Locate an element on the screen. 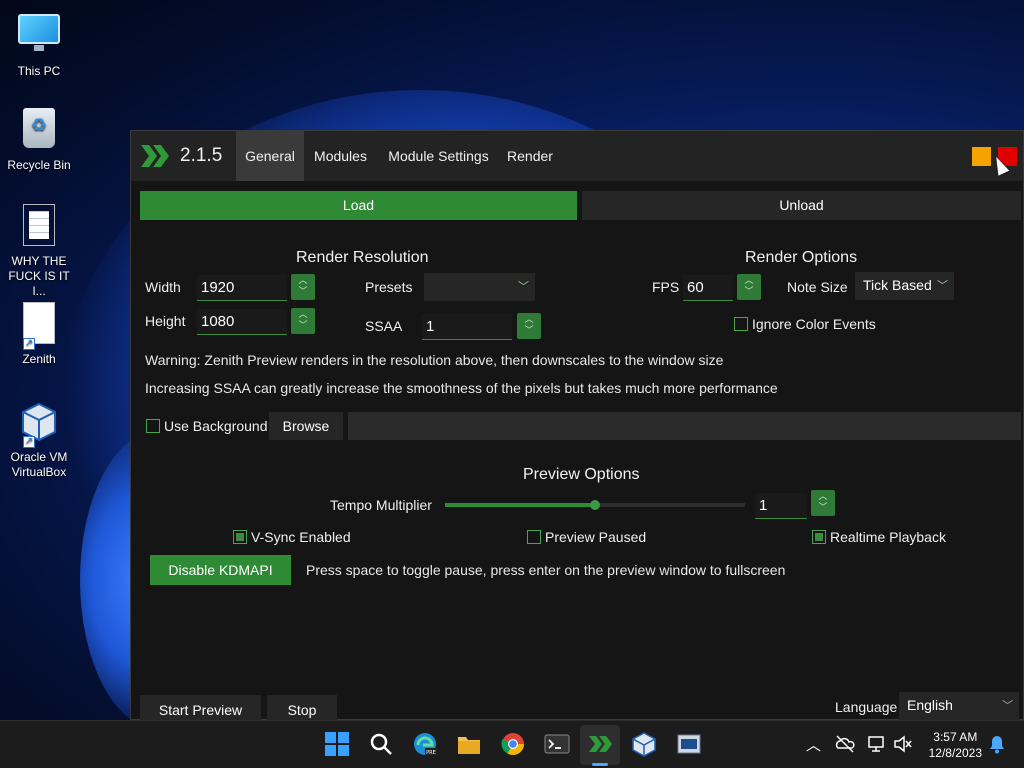 This screenshot has width=1024, height=768. note-size-value: Tick Based is located at coordinates (897, 285).